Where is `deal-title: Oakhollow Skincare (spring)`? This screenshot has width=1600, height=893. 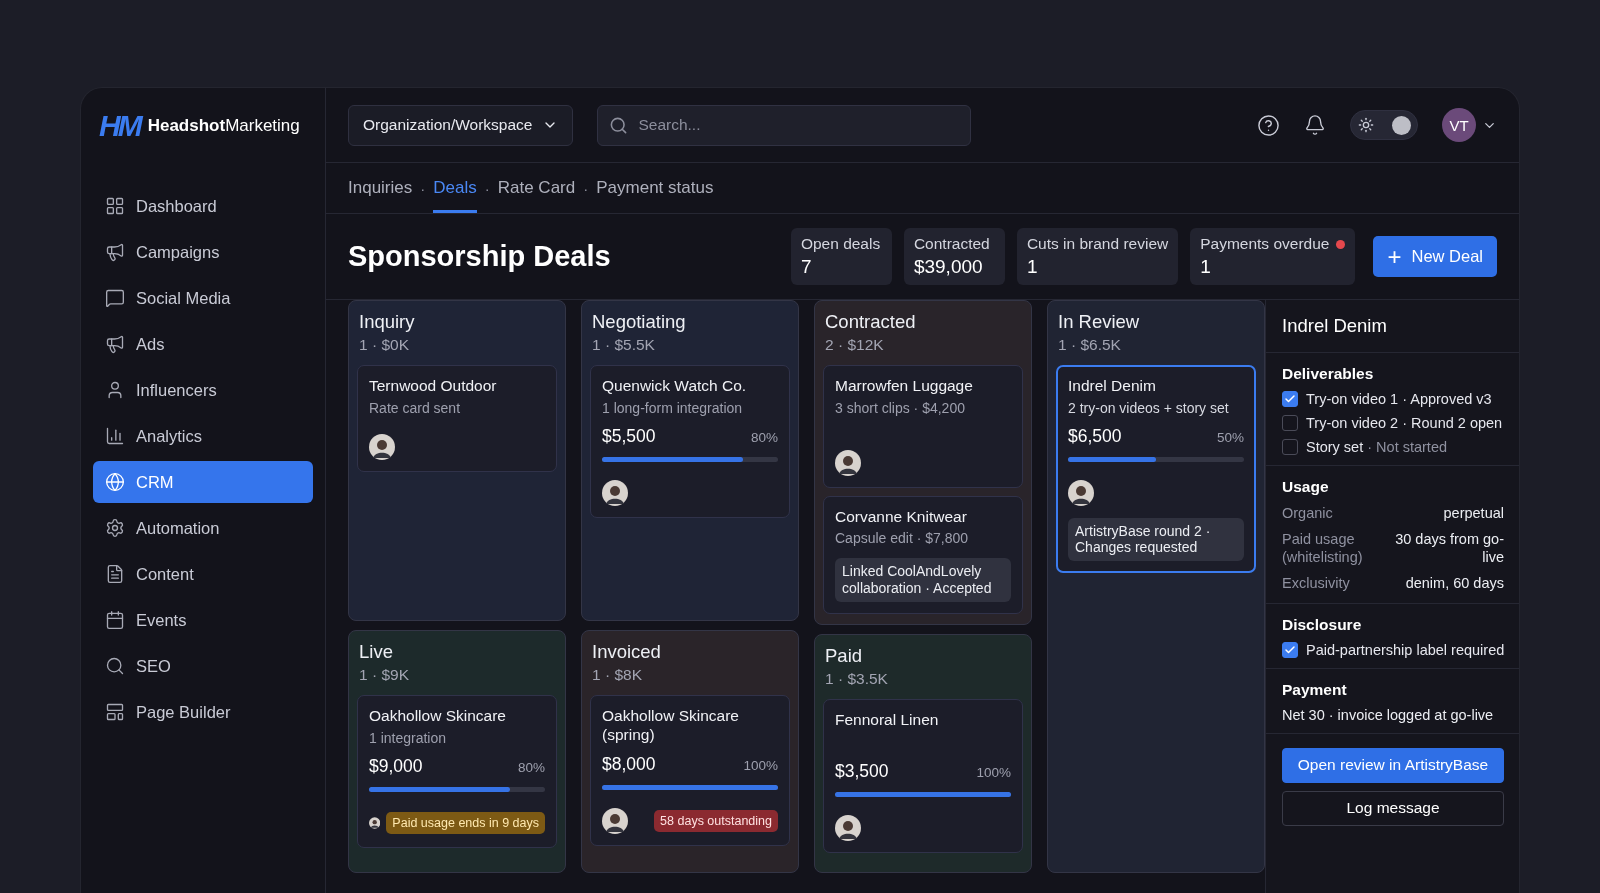
deal-title: Oakhollow Skincare (spring) is located at coordinates (671, 726).